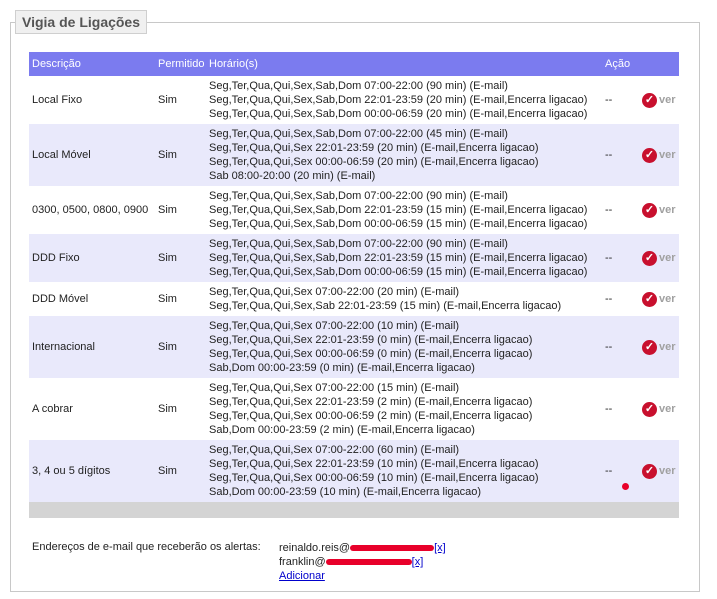 The image size is (717, 599). I want to click on email-item: reinaldo.reis@ [x], so click(362, 548).